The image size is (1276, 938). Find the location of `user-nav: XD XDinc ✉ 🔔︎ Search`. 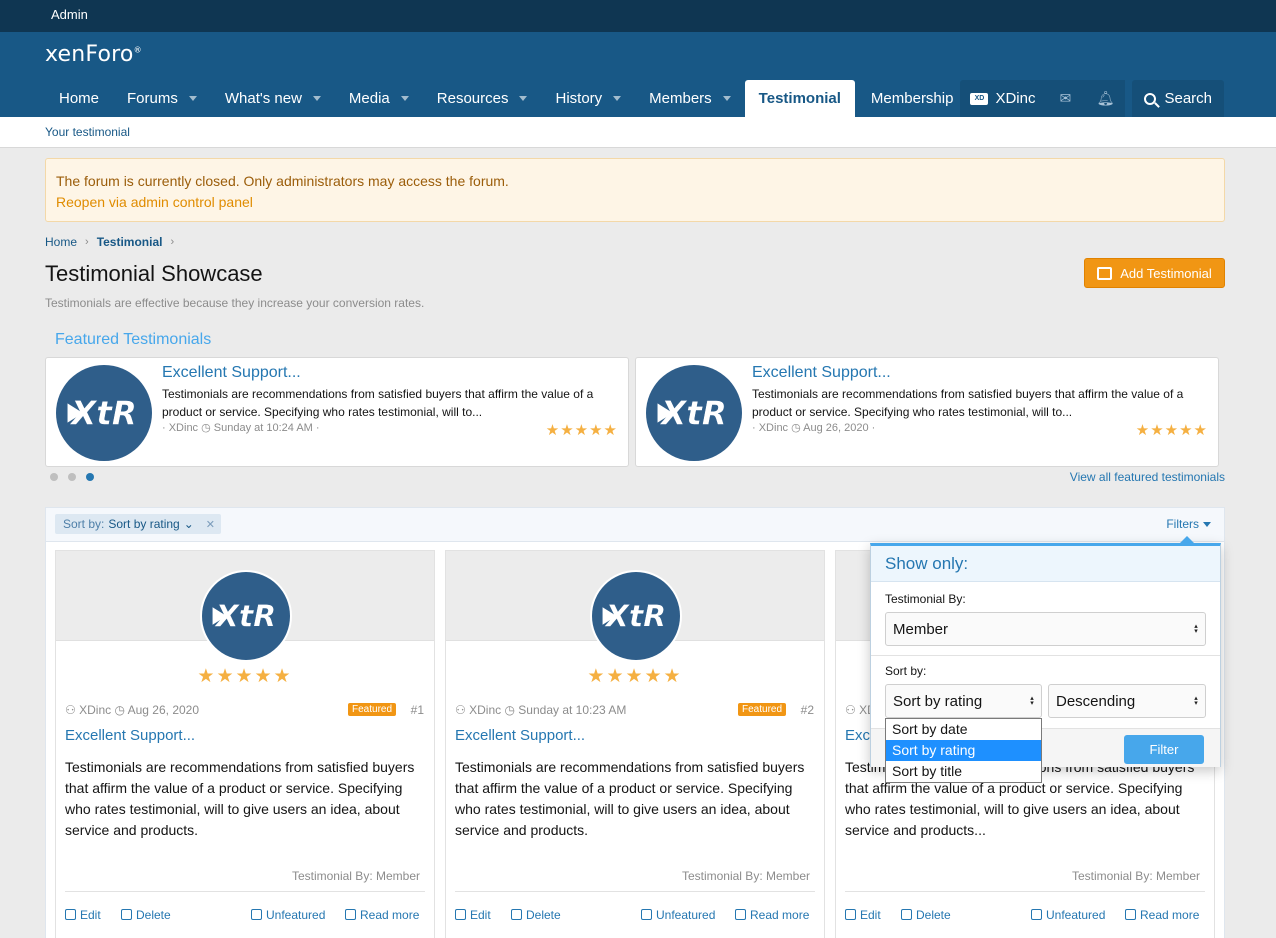

user-nav: XD XDinc ✉ 🔔︎ Search is located at coordinates (1092, 98).